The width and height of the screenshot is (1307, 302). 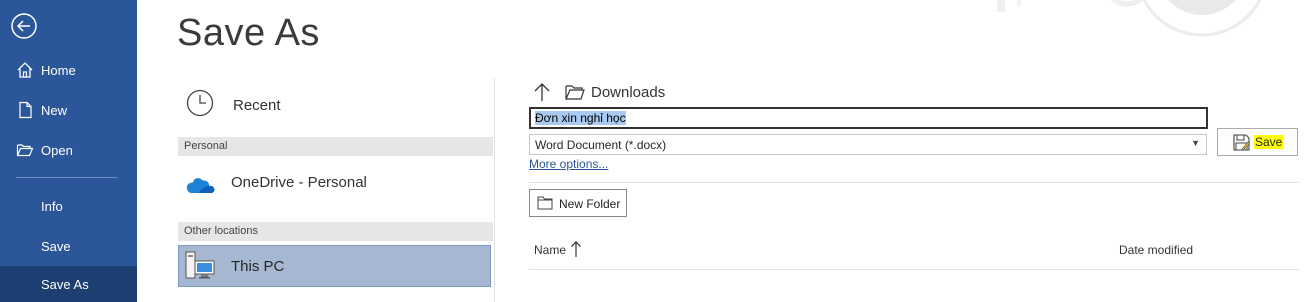 I want to click on location-recent: Recent, so click(x=335, y=105).